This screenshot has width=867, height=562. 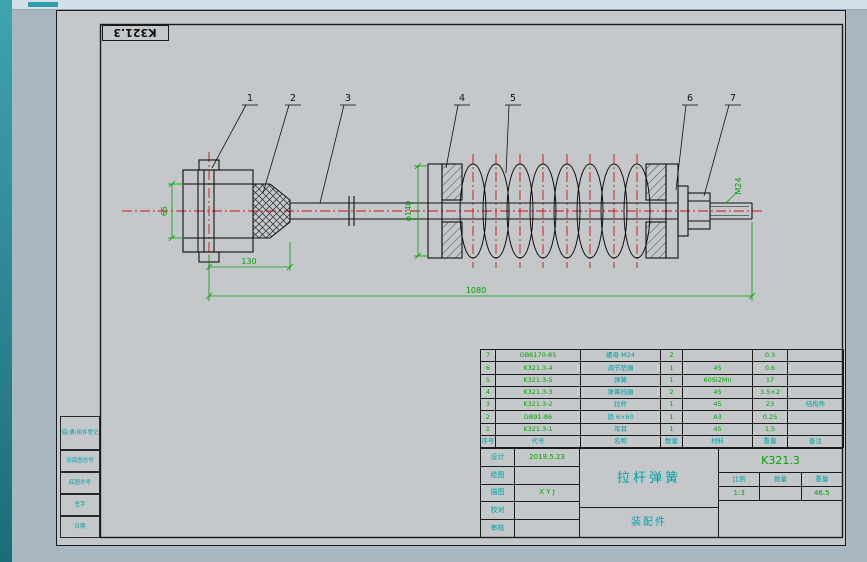 I want to click on callout-5: 5, so click(x=513, y=98).